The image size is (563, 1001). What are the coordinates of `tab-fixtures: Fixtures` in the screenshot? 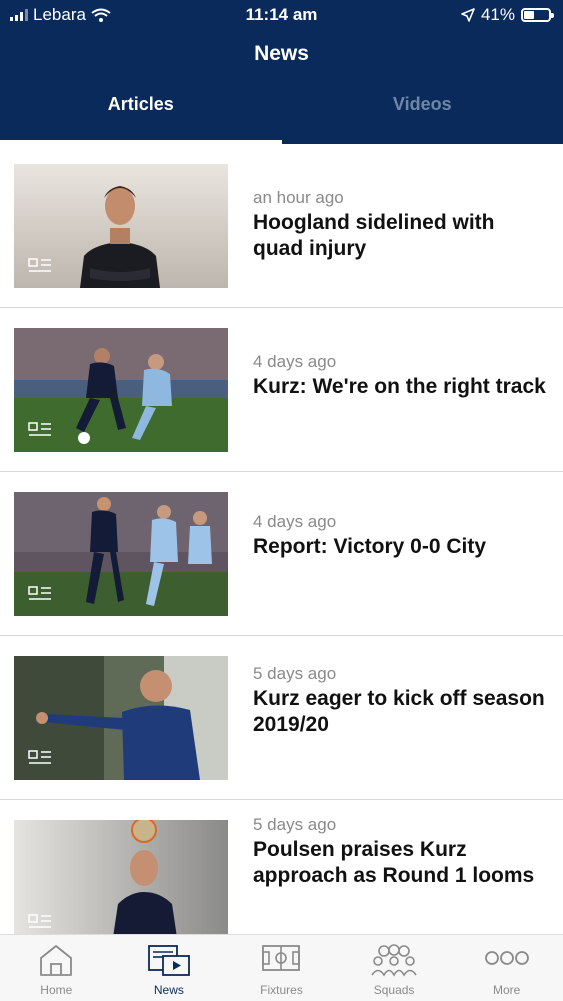 It's located at (281, 968).